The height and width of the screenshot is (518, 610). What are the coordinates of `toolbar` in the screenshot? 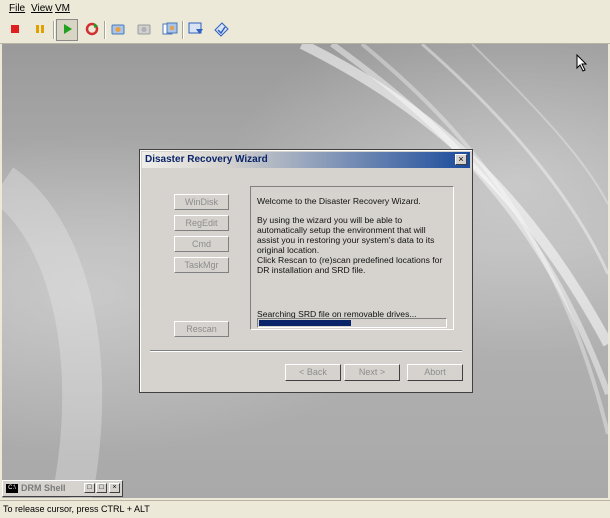 It's located at (305, 30).